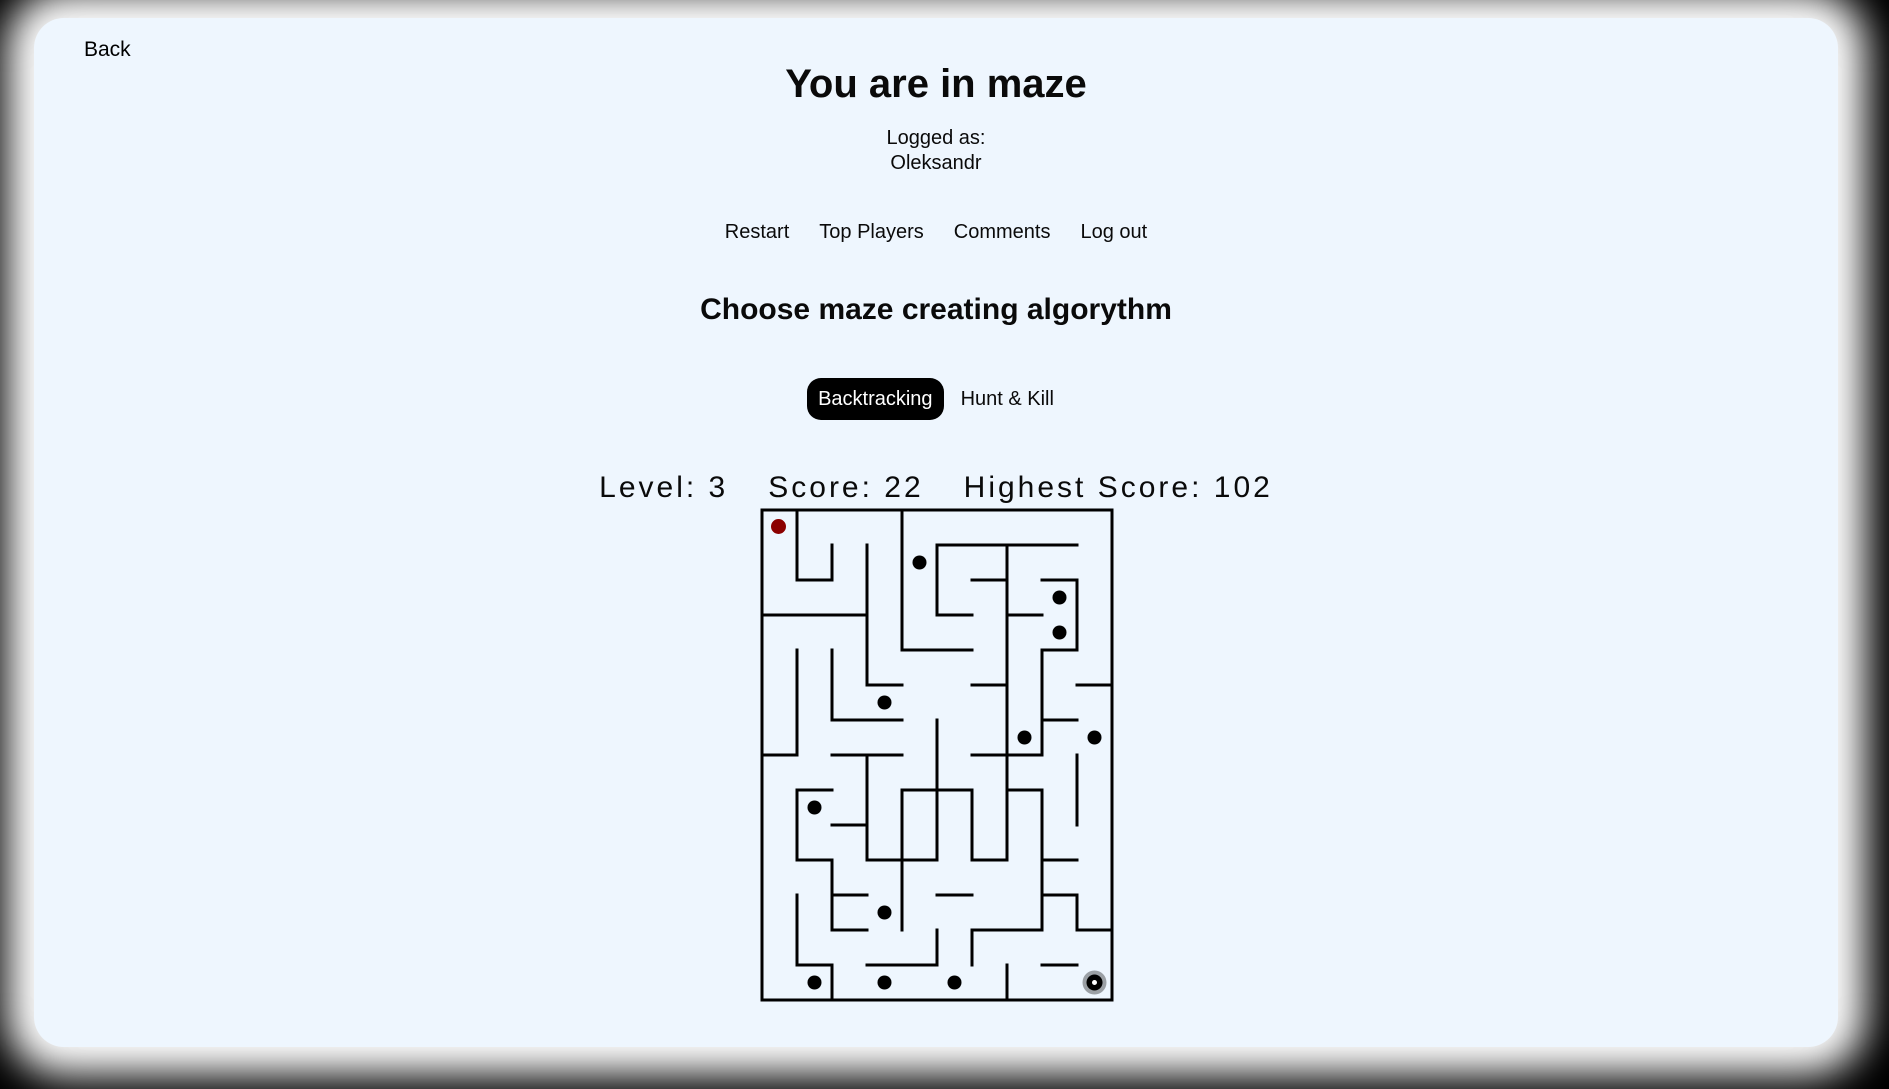 The image size is (1889, 1089). I want to click on maze-board, so click(940, 758).